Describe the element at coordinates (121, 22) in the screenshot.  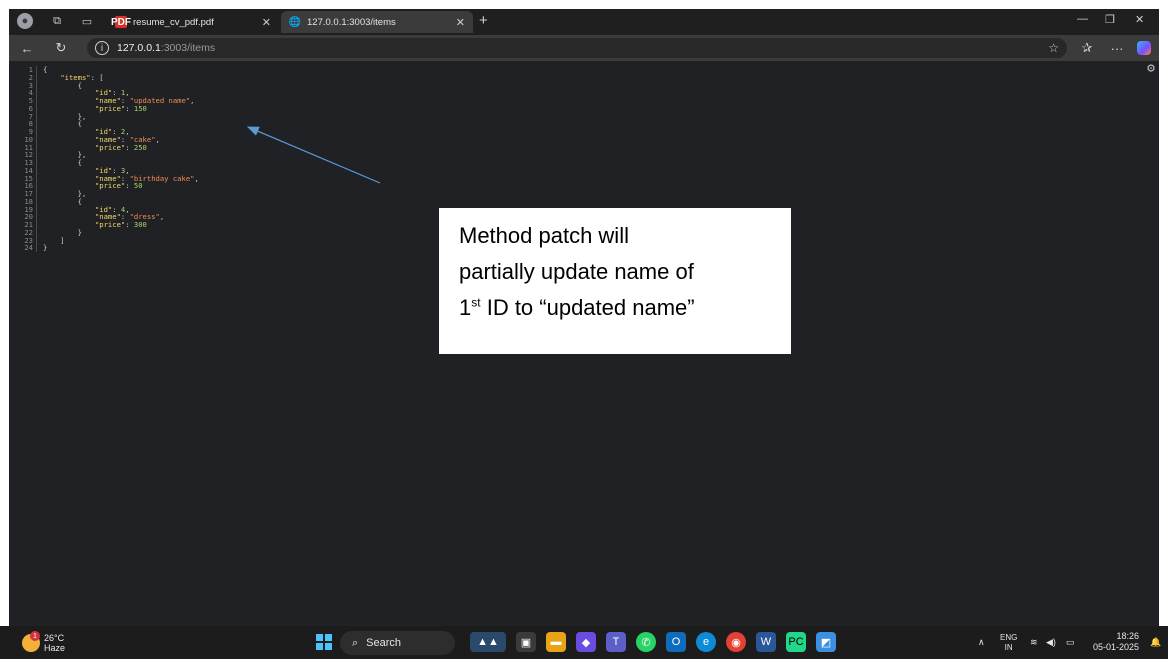
I see `pdf-icon: PDF` at that location.